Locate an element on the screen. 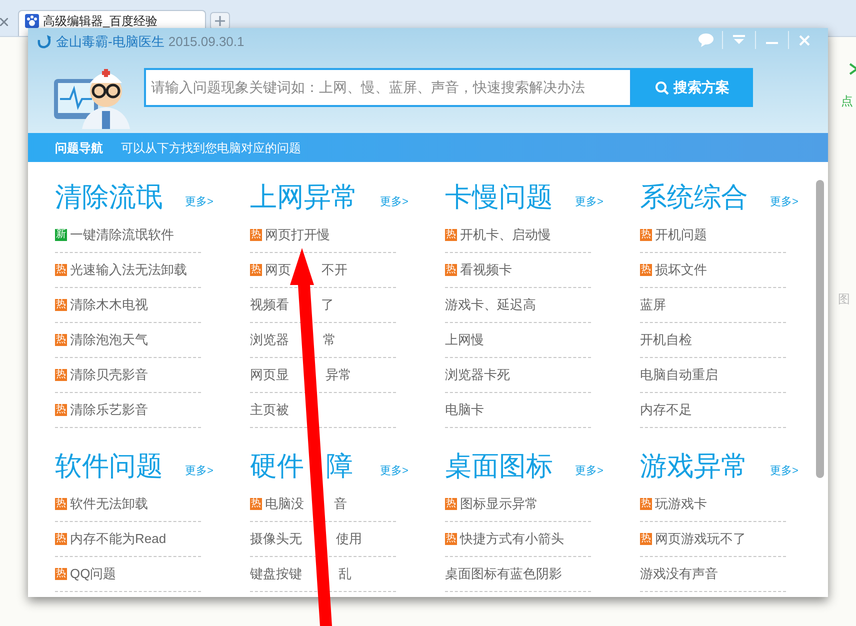 The width and height of the screenshot is (856, 626). close-tab-icon is located at coordinates (4, 22).